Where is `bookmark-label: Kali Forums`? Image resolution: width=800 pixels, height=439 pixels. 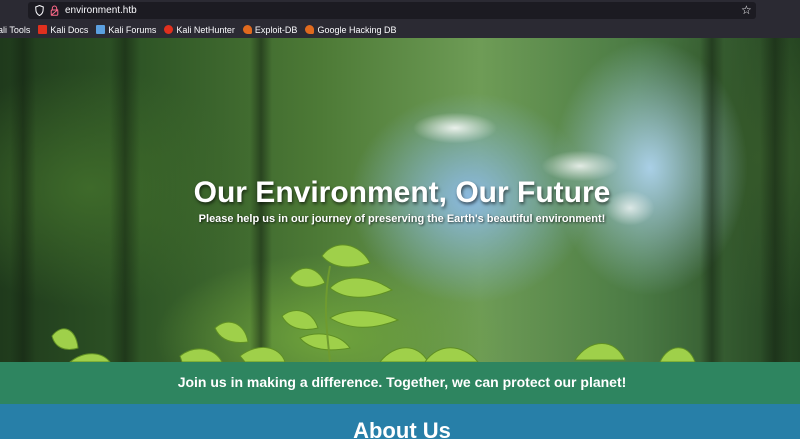
bookmark-label: Kali Forums is located at coordinates (132, 29).